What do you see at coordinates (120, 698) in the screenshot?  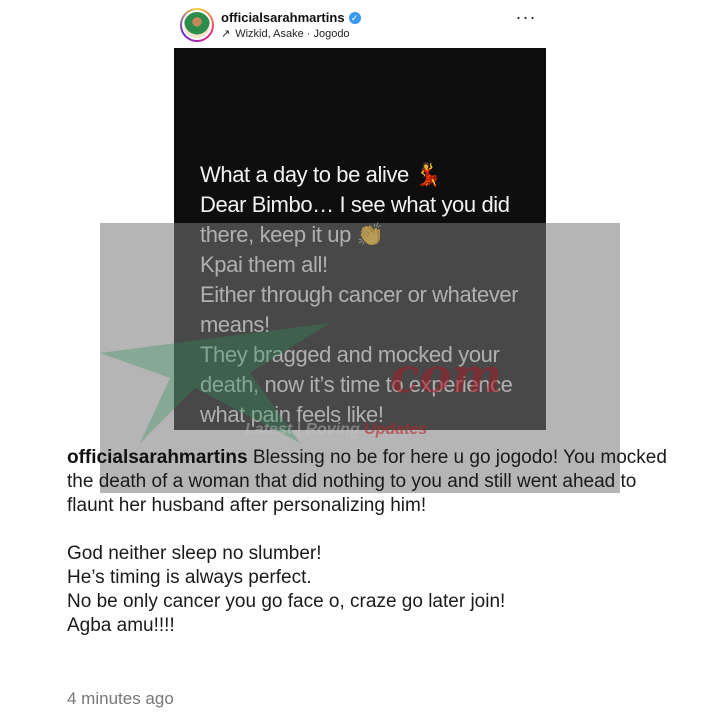 I see `post-timestamp: 4 minutes ago` at bounding box center [120, 698].